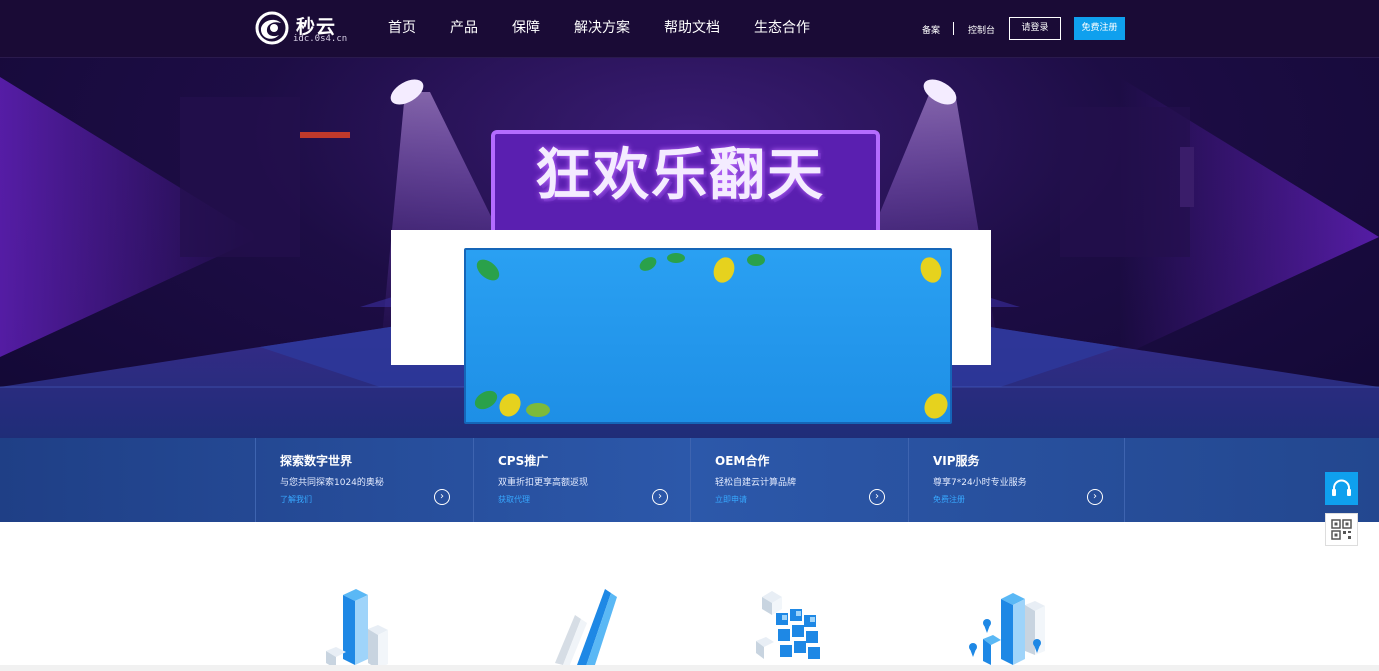 This screenshot has width=1379, height=671. Describe the element at coordinates (526, 28) in the screenshot. I see `nav-item-guarantee: 保障` at that location.